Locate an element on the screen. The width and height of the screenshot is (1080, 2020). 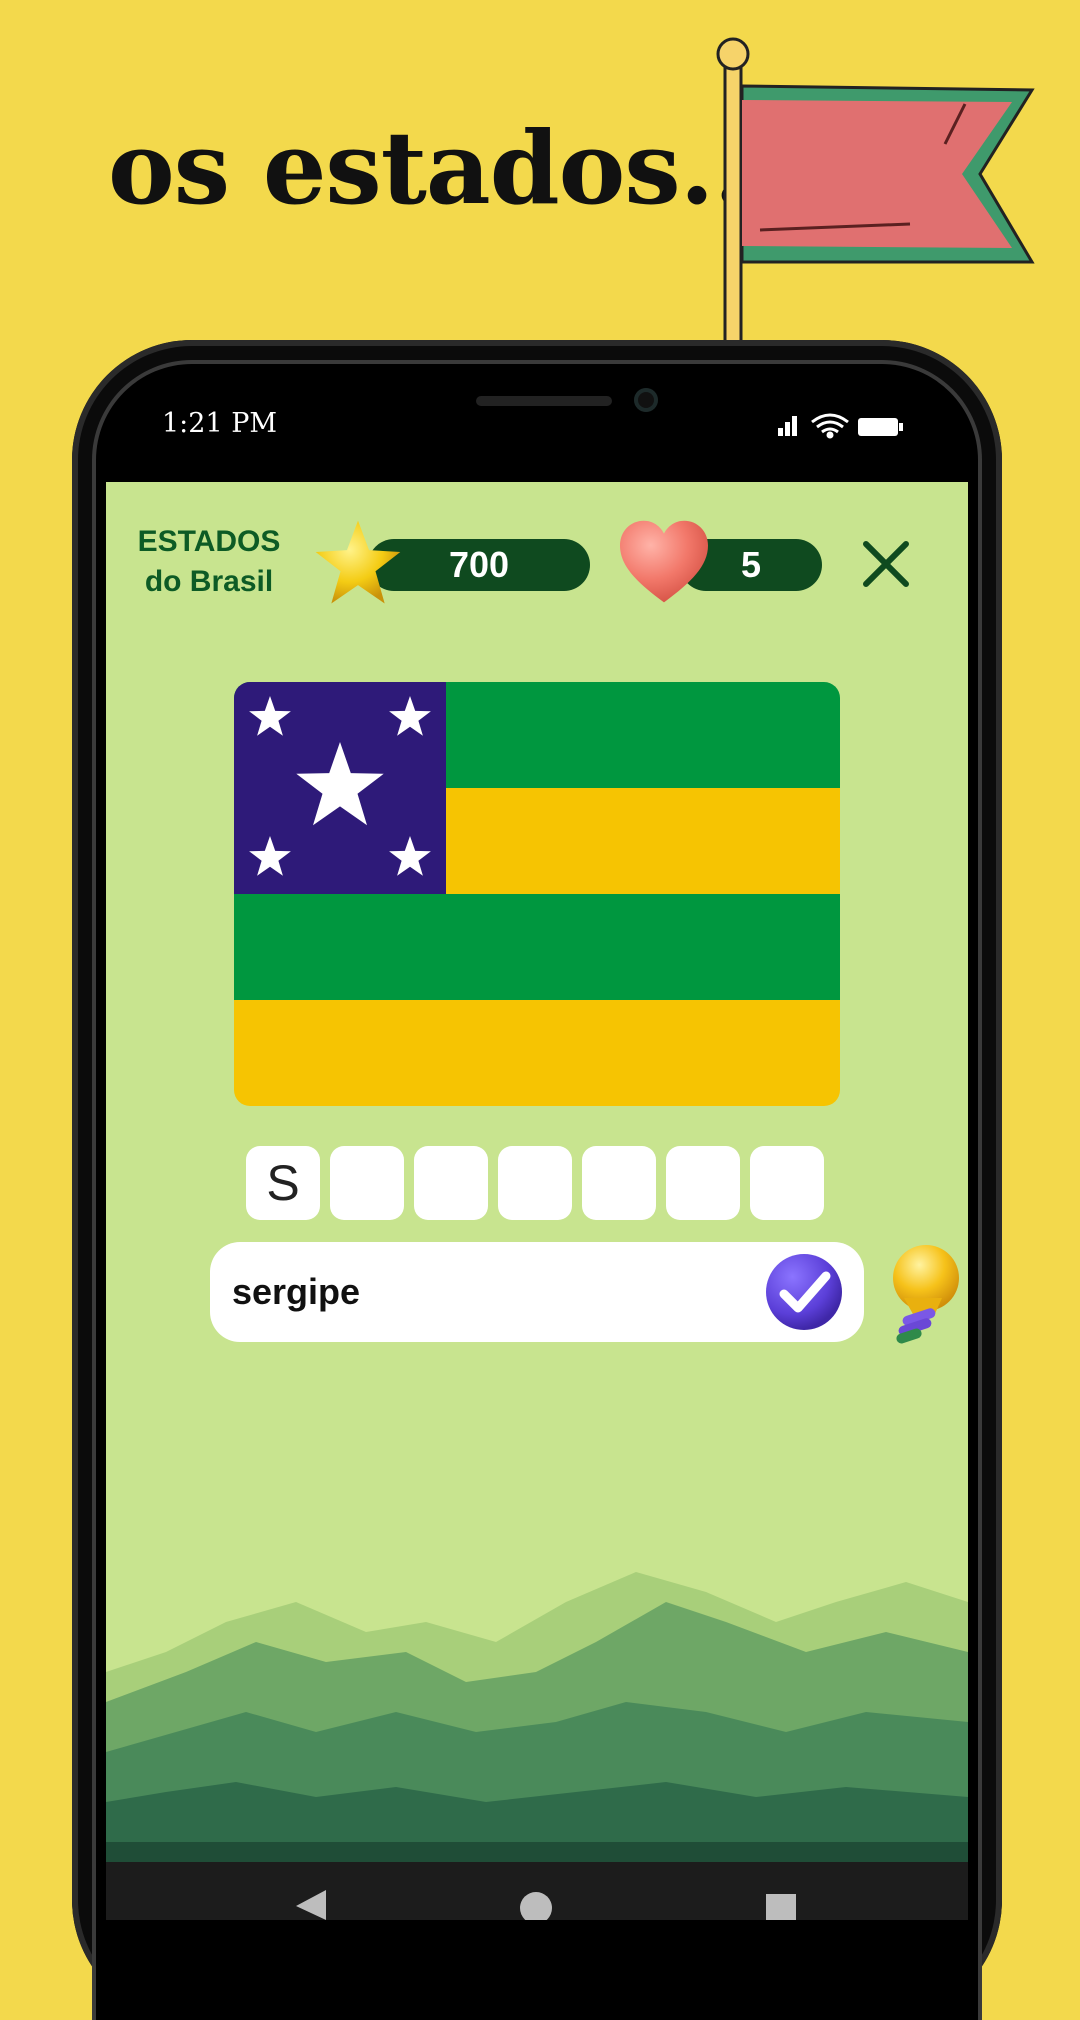
status-time: 1:21 PM is located at coordinates (220, 423).